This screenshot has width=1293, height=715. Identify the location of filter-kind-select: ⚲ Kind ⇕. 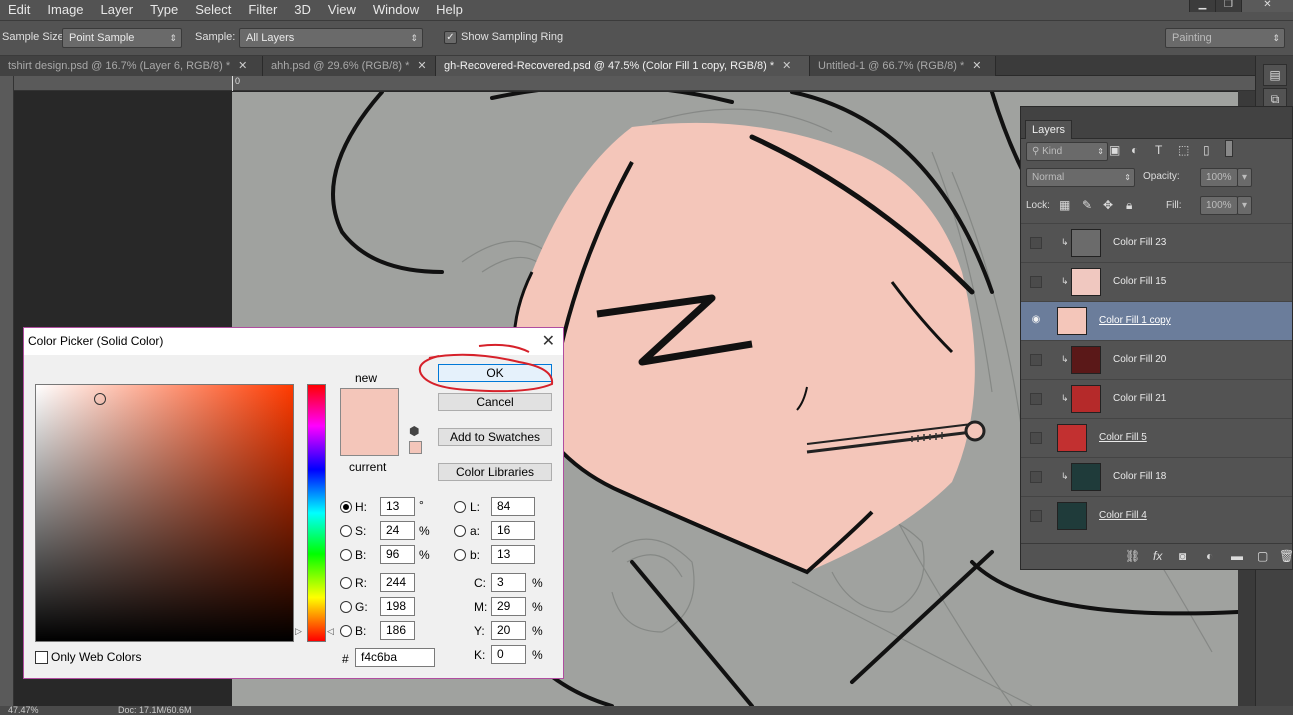
(1067, 151).